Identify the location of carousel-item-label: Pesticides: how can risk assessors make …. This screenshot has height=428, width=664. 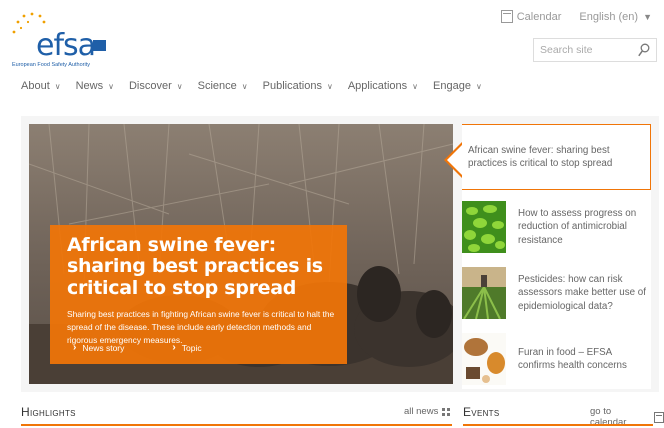
(582, 293).